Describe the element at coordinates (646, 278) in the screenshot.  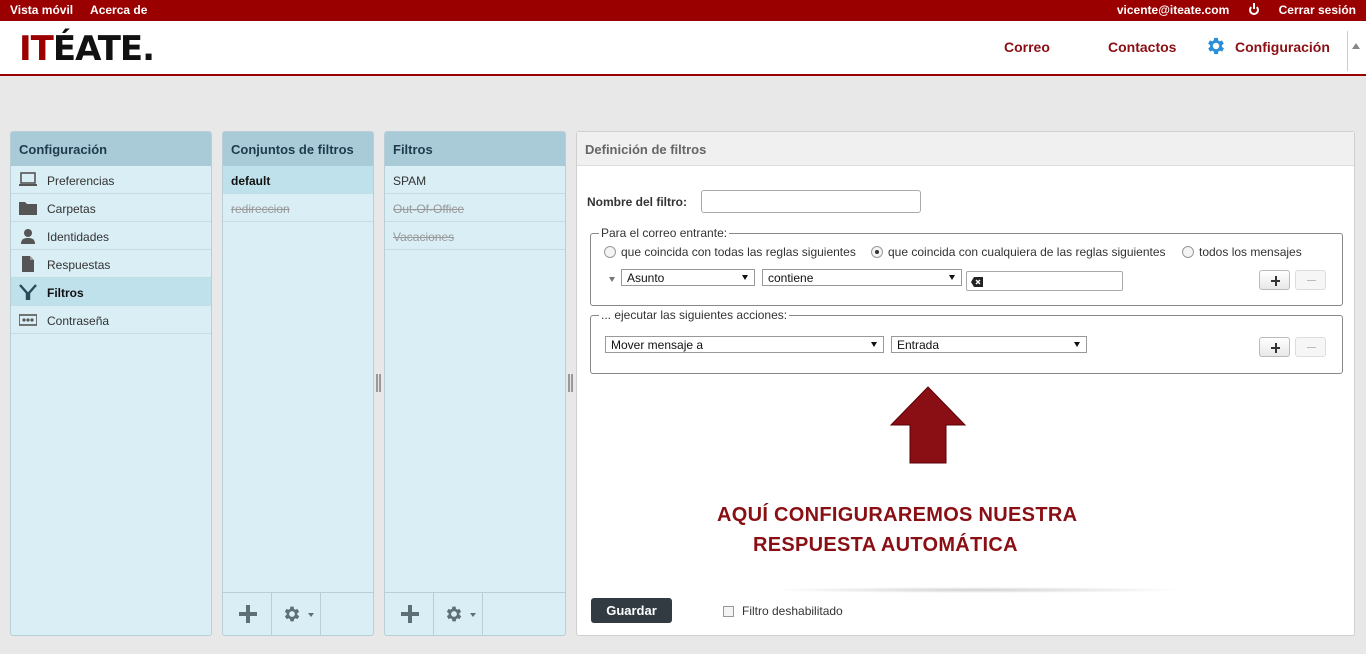
I see `rule-header-value: Asunto` at that location.